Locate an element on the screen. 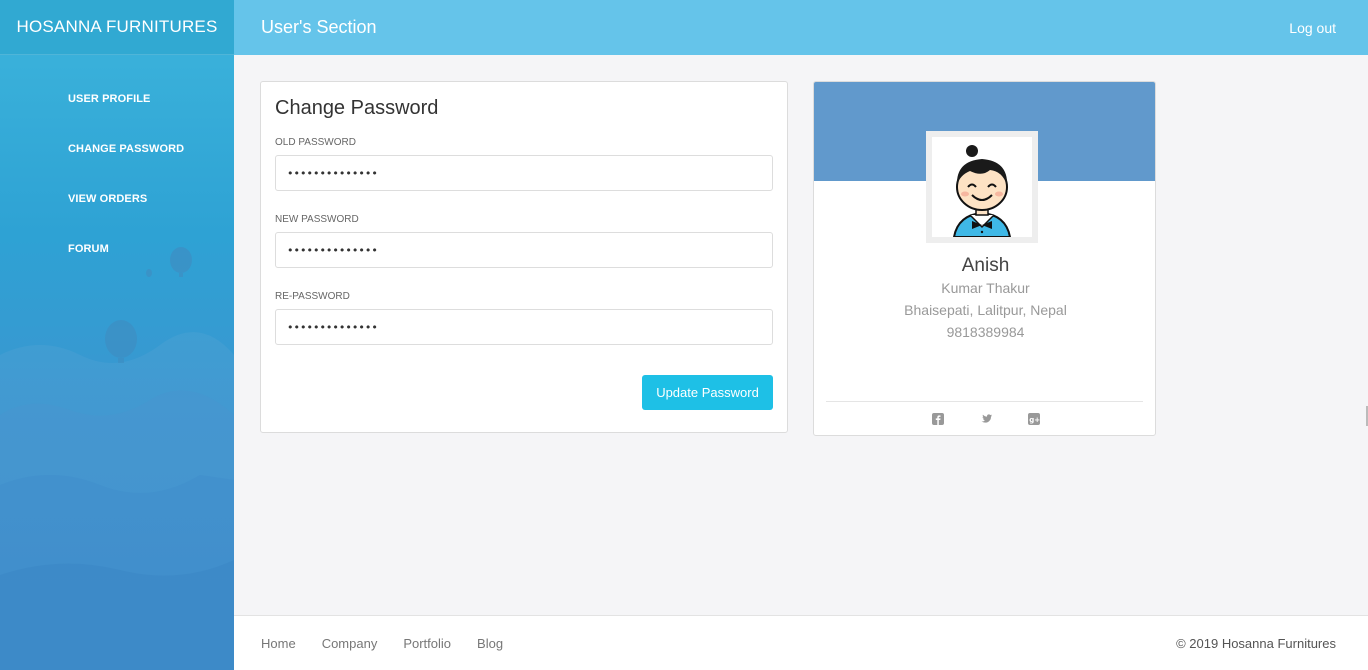 This screenshot has width=1368, height=670. page-title: User's Section is located at coordinates (319, 27).